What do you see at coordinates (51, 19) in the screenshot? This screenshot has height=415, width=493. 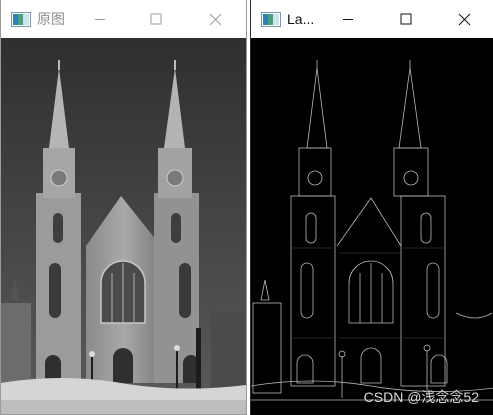 I see `window-title: 原图` at bounding box center [51, 19].